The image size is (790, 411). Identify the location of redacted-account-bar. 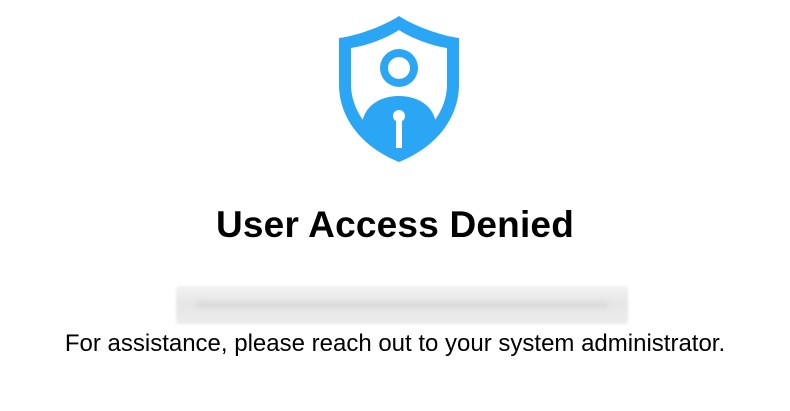
(402, 305).